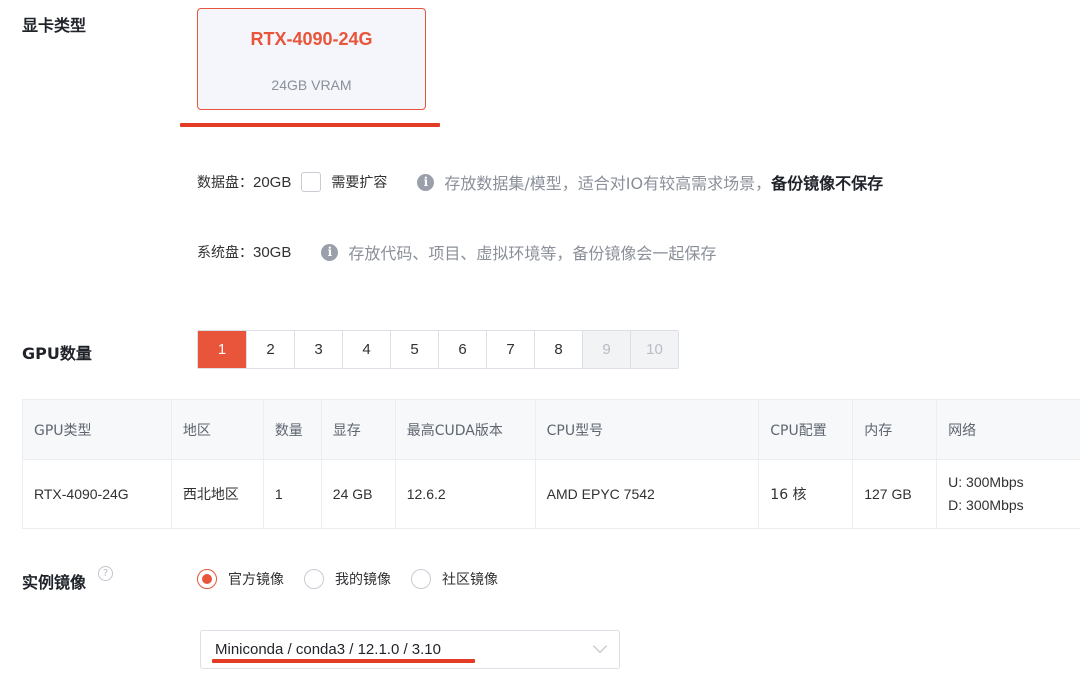 This screenshot has width=1080, height=679. What do you see at coordinates (806, 429) in the screenshot?
I see `header-cpu-config: CPU配置` at bounding box center [806, 429].